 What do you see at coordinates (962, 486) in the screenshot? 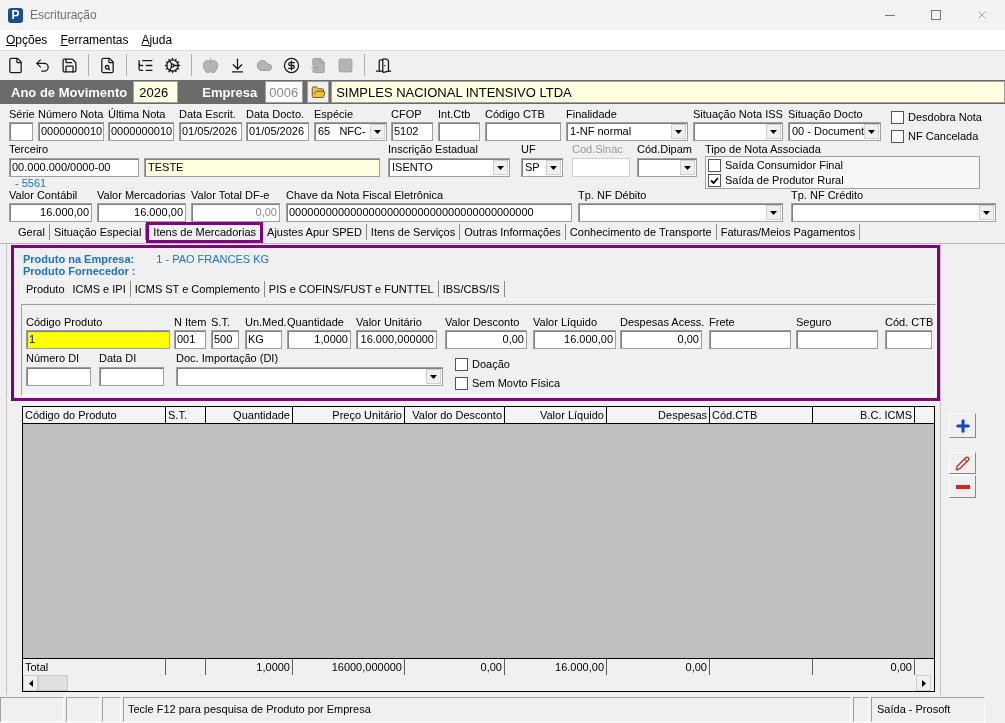
I see `remove-button` at bounding box center [962, 486].